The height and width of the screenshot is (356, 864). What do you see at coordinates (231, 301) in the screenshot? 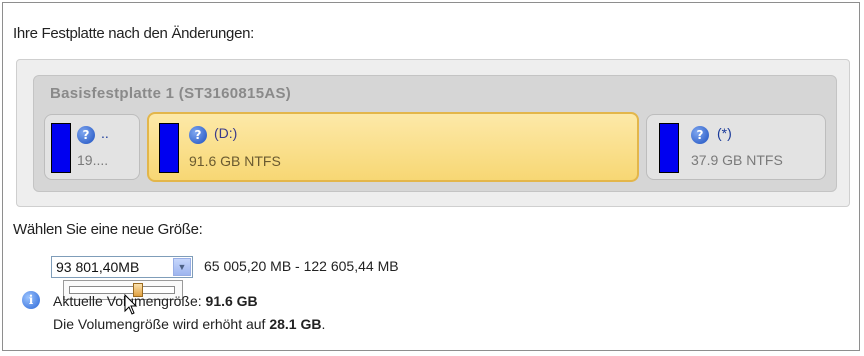
I see `current-size-value: 91.6 GB` at bounding box center [231, 301].